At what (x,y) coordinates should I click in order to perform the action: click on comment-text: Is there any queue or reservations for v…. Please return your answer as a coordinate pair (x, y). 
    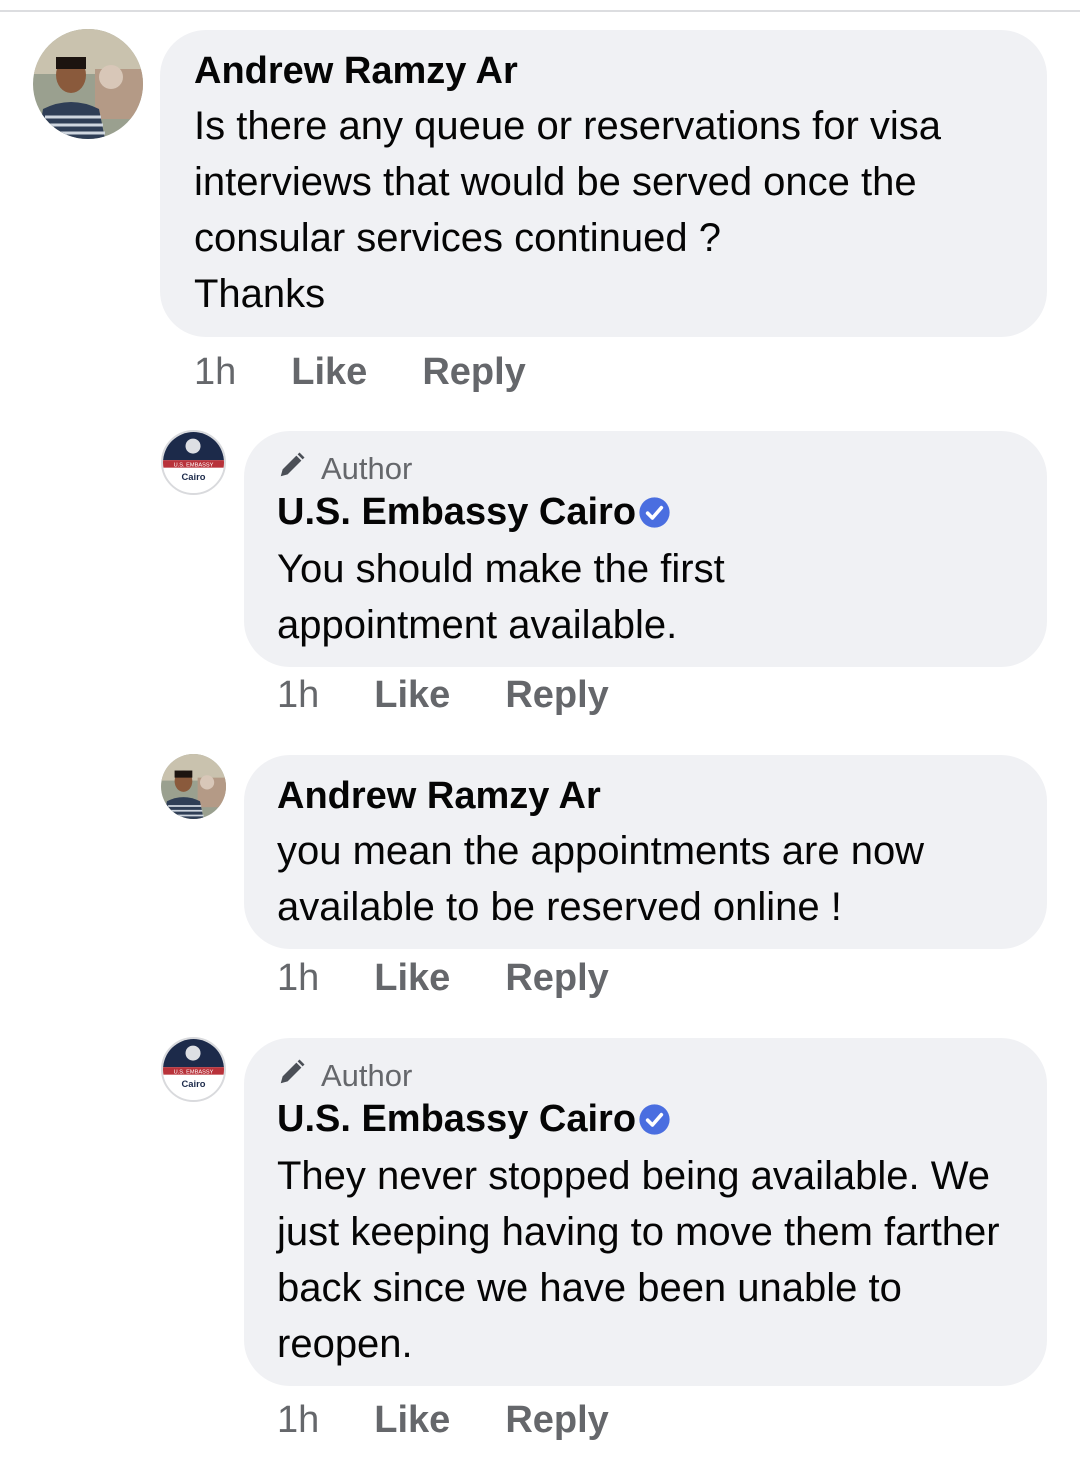
    Looking at the image, I should click on (568, 210).